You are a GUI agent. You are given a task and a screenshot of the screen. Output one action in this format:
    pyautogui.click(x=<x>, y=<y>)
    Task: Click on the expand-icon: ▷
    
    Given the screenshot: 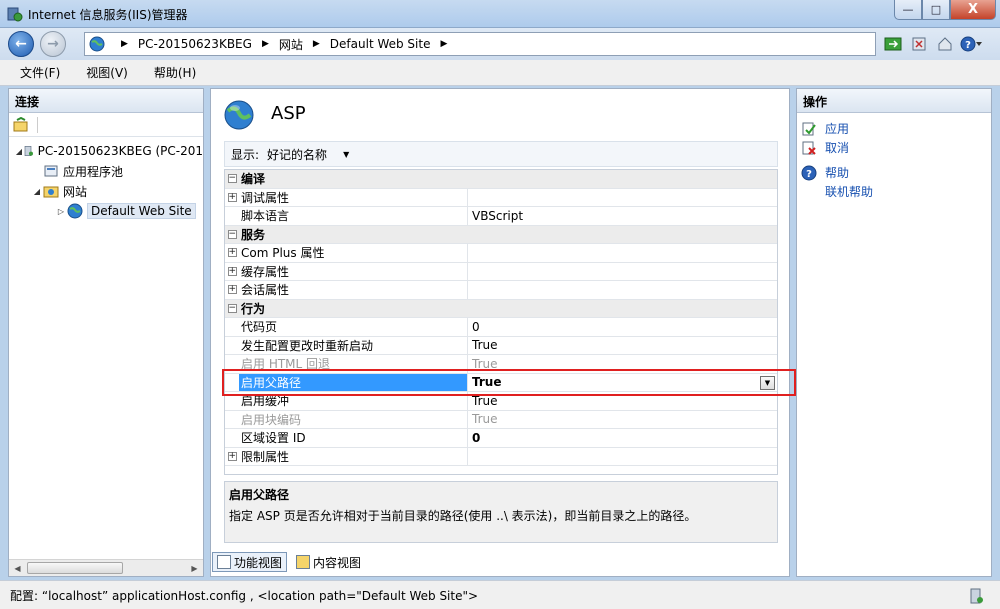 What is the action you would take?
    pyautogui.click(x=61, y=211)
    